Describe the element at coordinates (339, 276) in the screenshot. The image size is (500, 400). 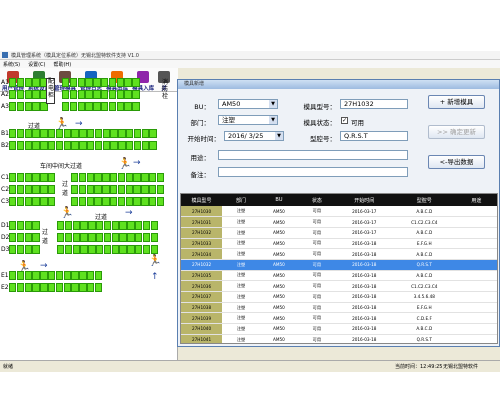
I see `table-row: 27H1035 注塑 AM50 可用 2016-03-18 A.B.C.D` at that location.